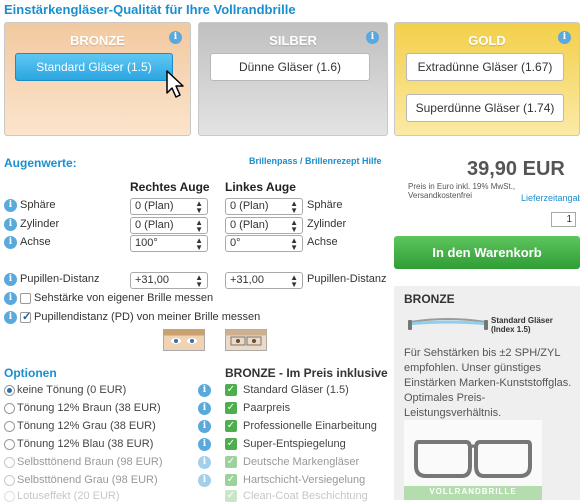 The height and width of the screenshot is (502, 580). I want to click on zylinder-label: Zylinder, so click(40, 224).